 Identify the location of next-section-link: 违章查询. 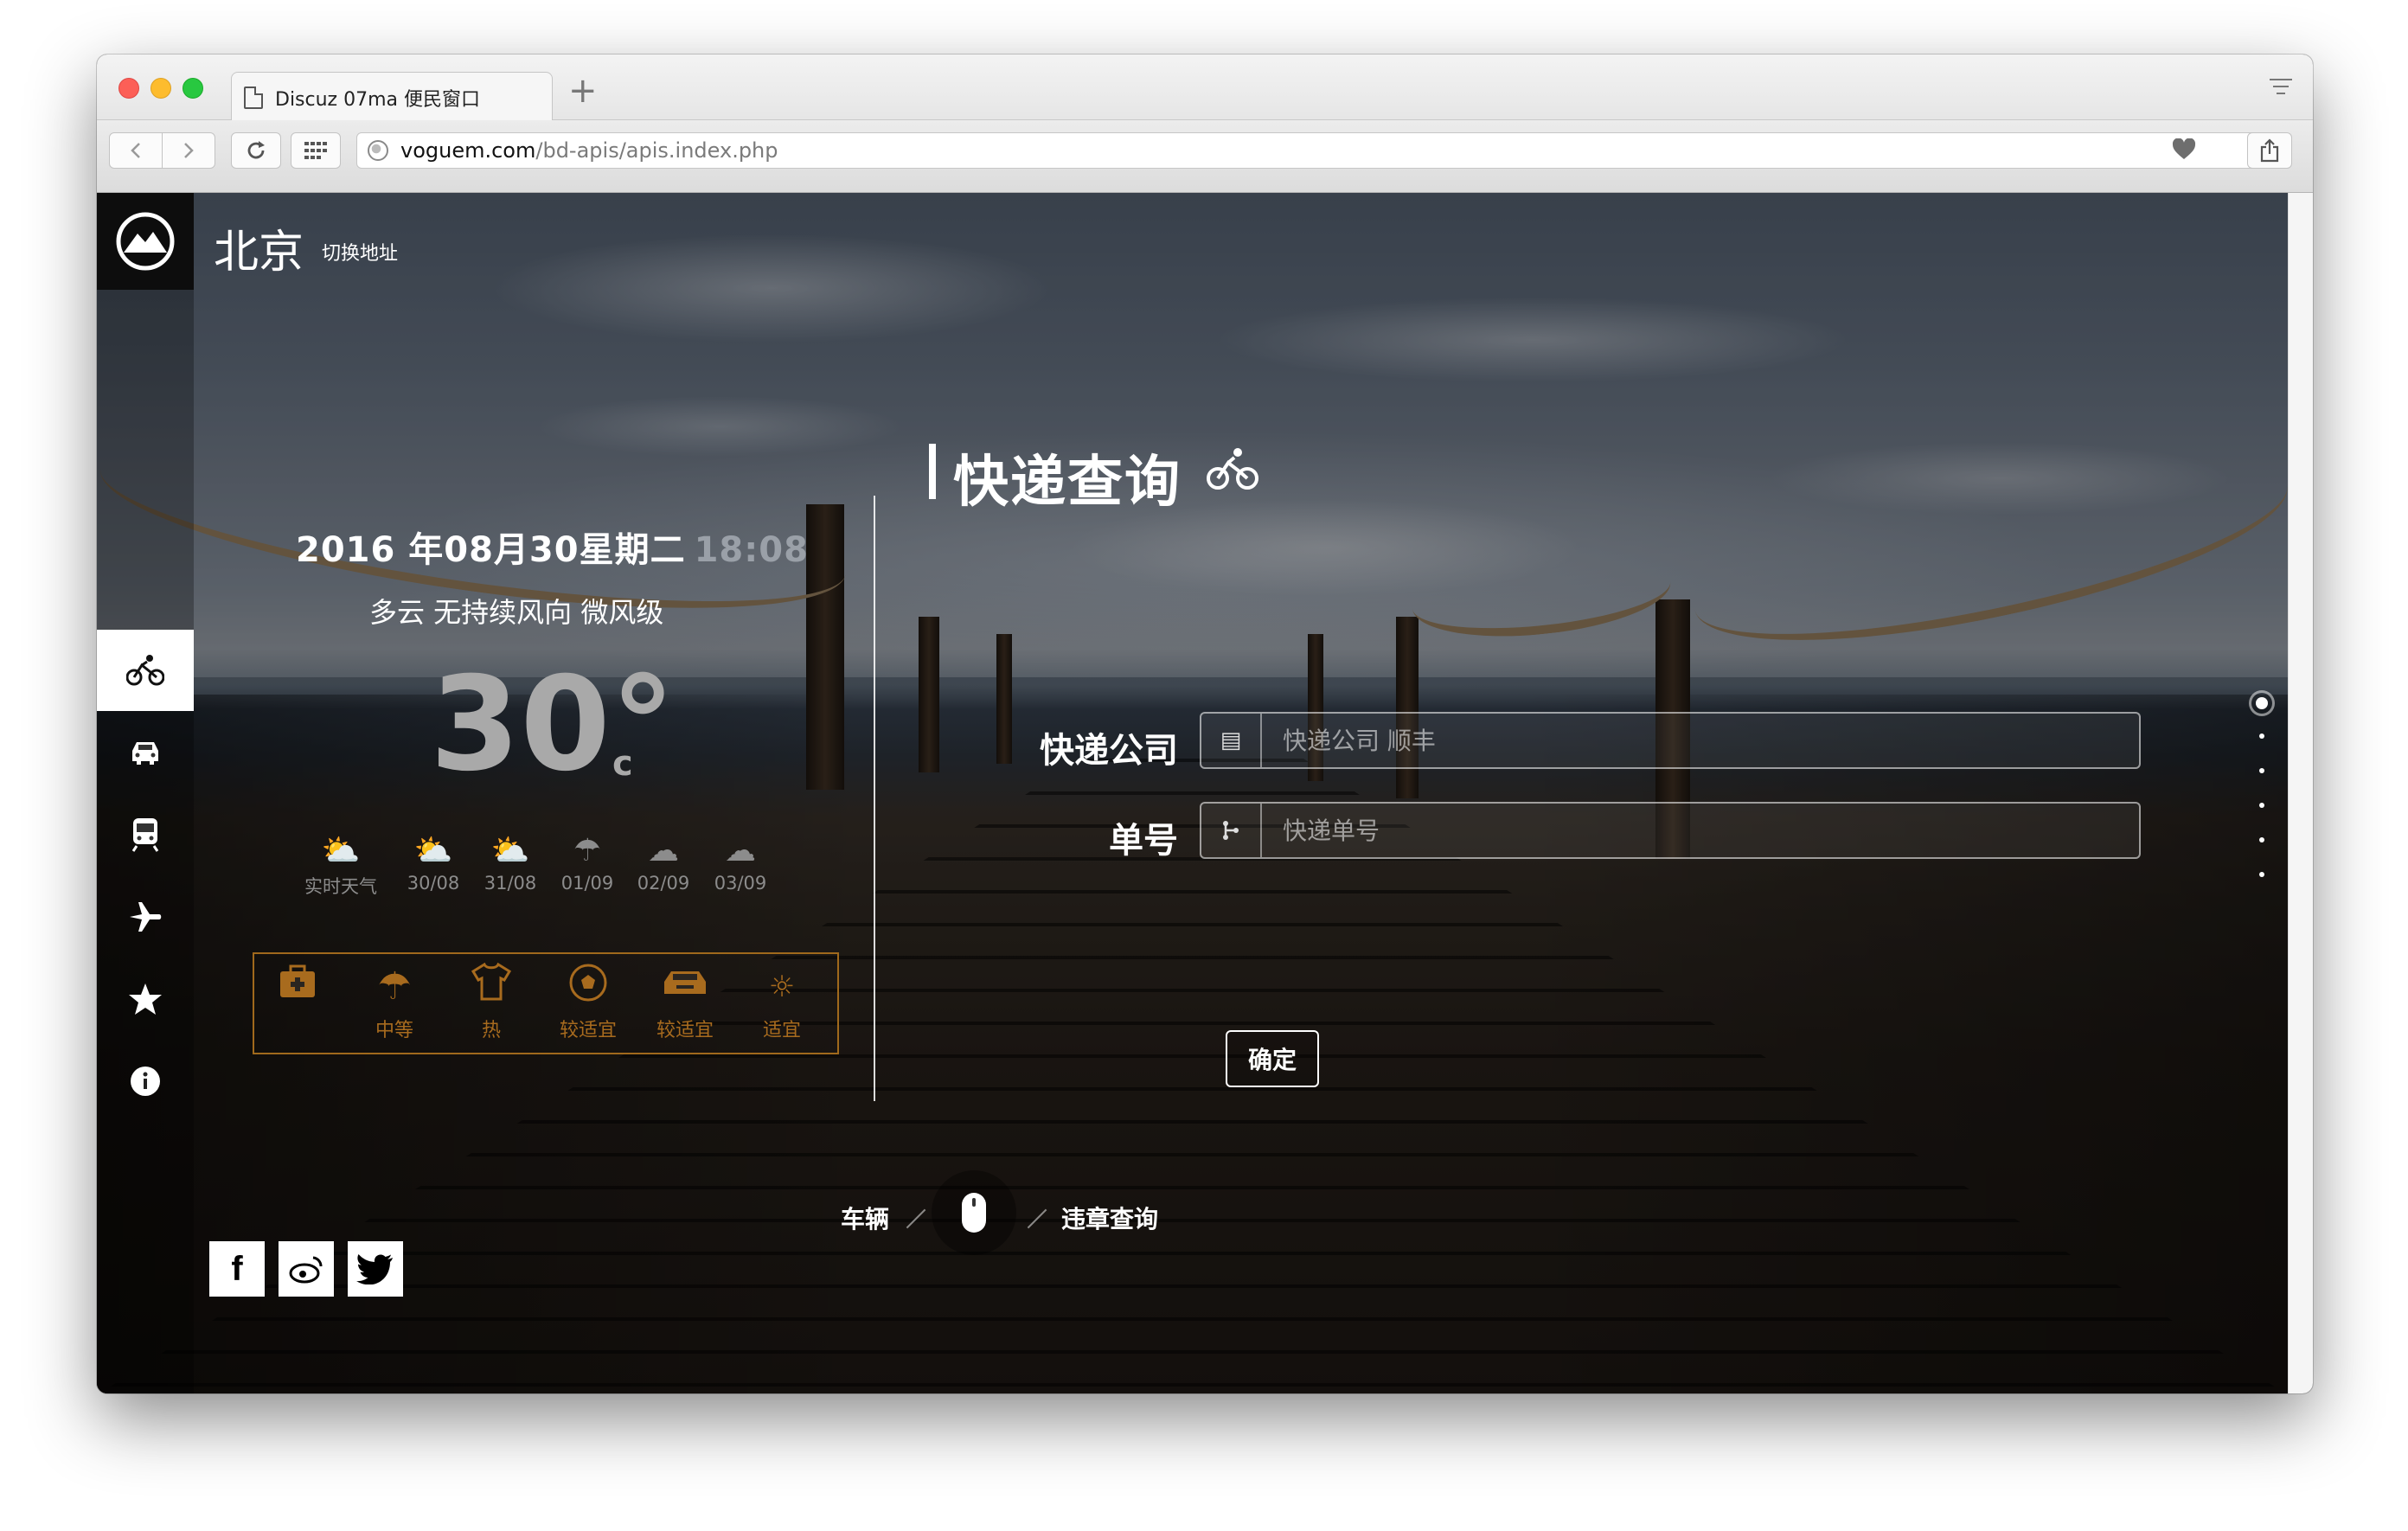
(1109, 1218).